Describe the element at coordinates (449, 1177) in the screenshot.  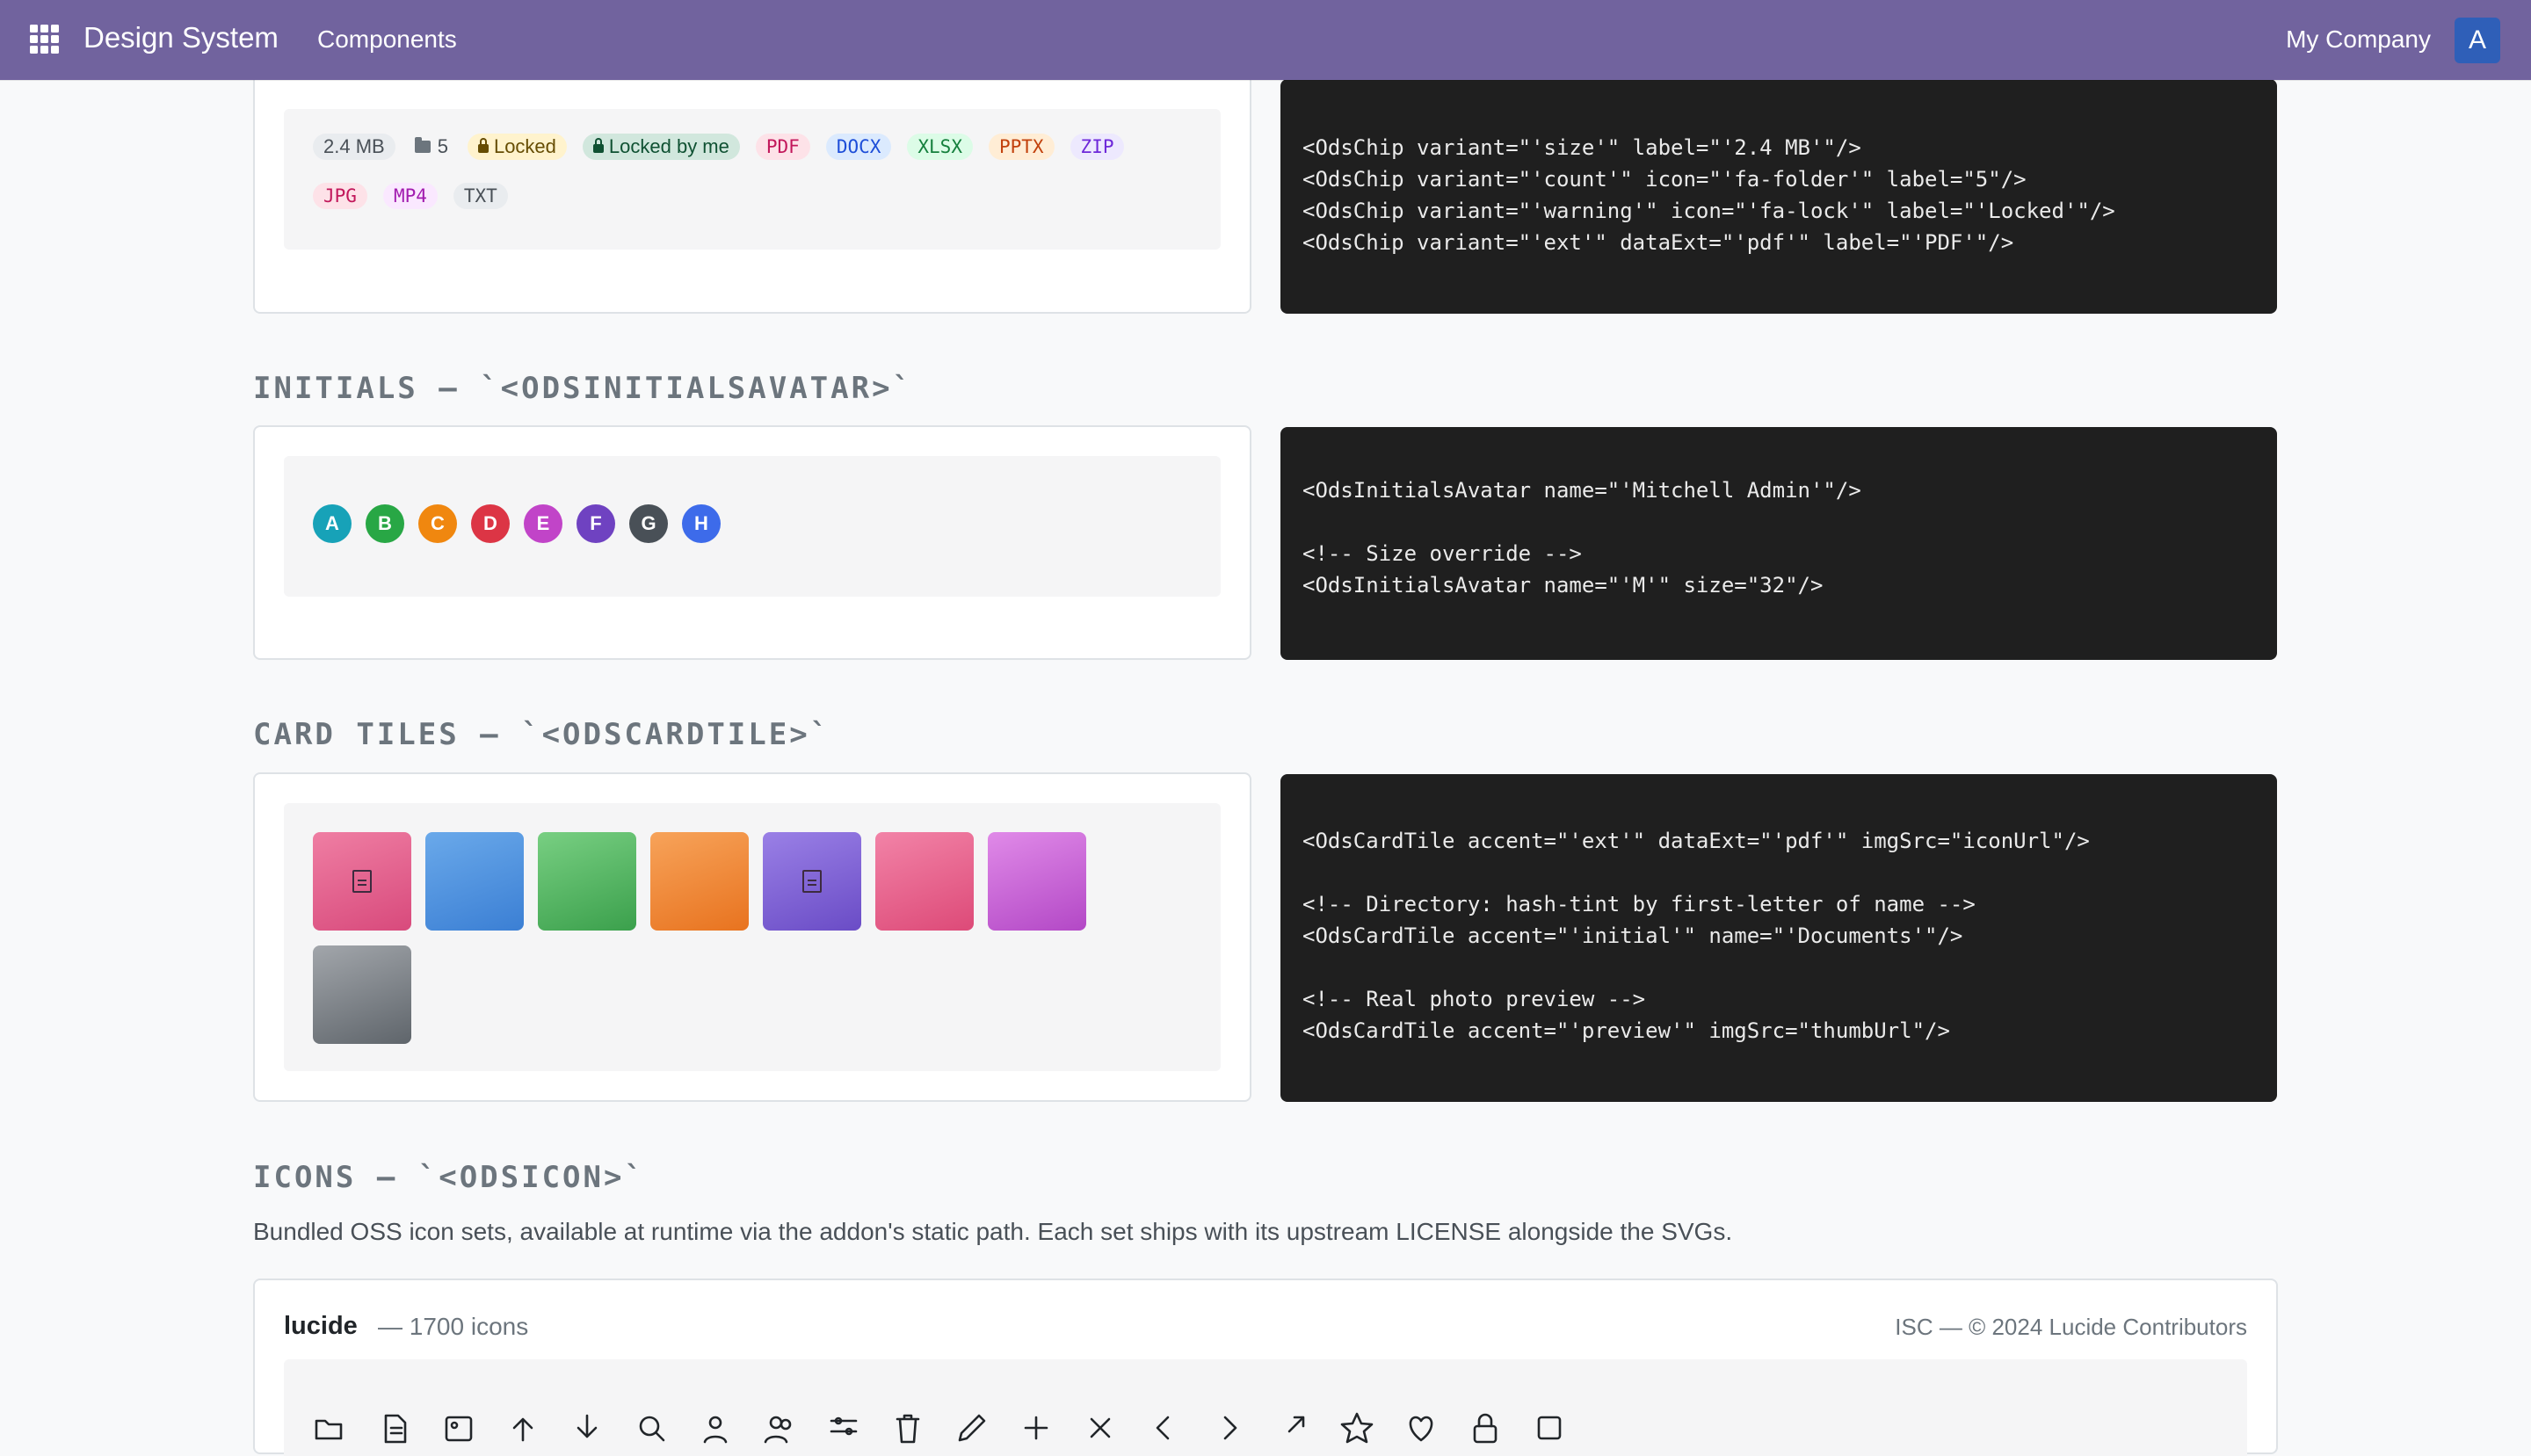
I see `section-title-icons: ICONS — `<ODSICON>`` at that location.